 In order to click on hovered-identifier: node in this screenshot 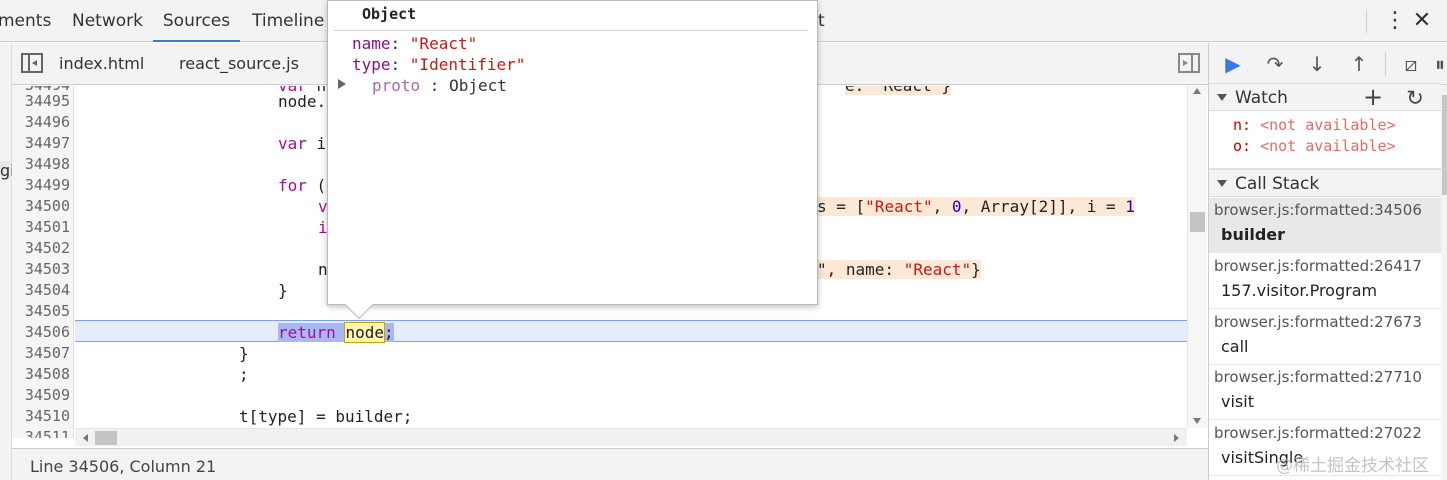, I will do `click(364, 332)`.